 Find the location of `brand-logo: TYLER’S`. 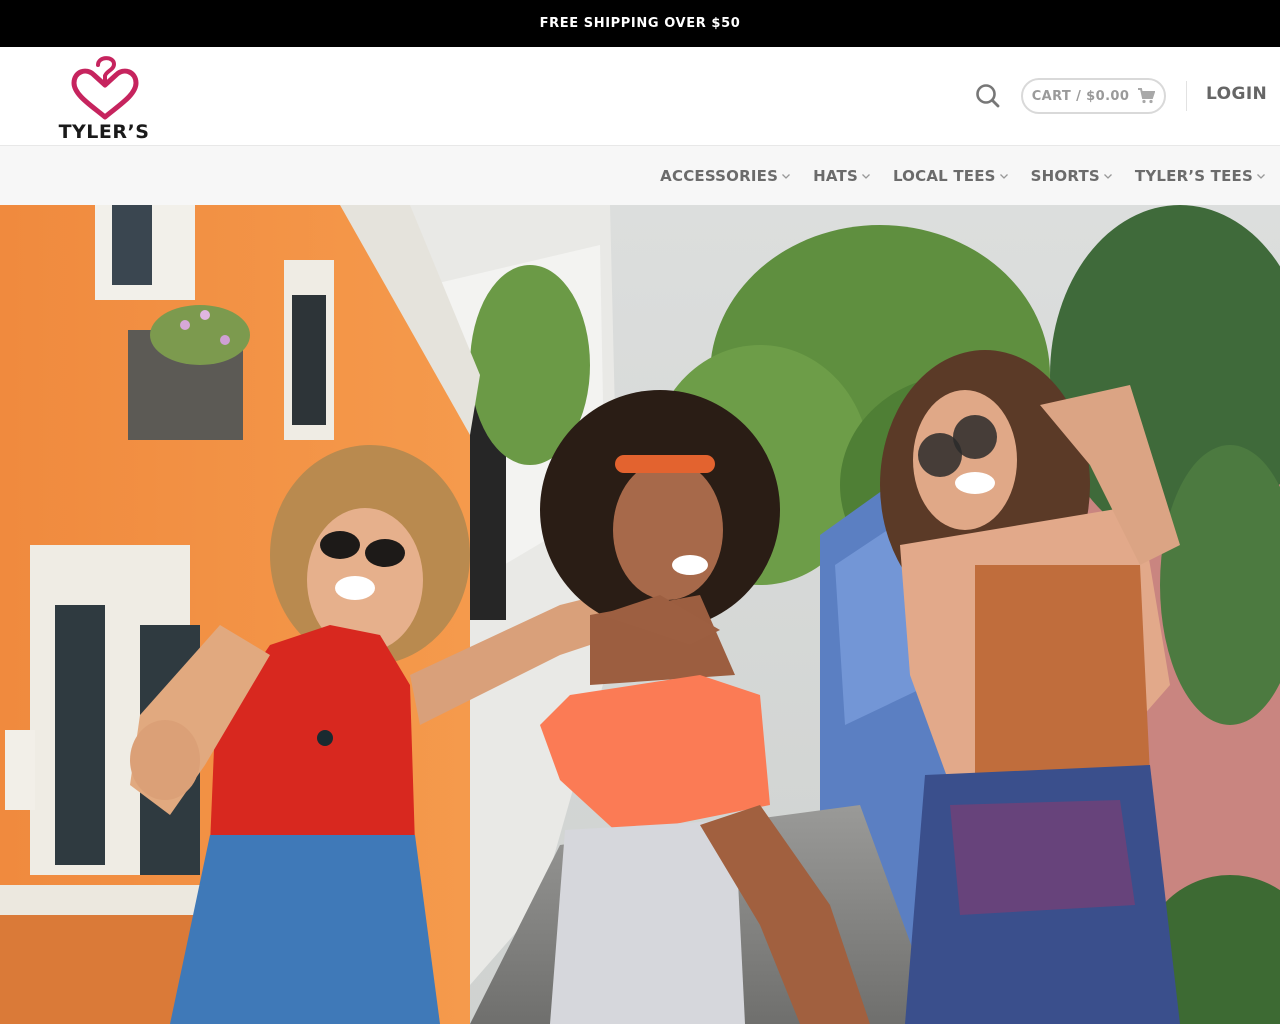

brand-logo: TYLER’S is located at coordinates (106, 97).